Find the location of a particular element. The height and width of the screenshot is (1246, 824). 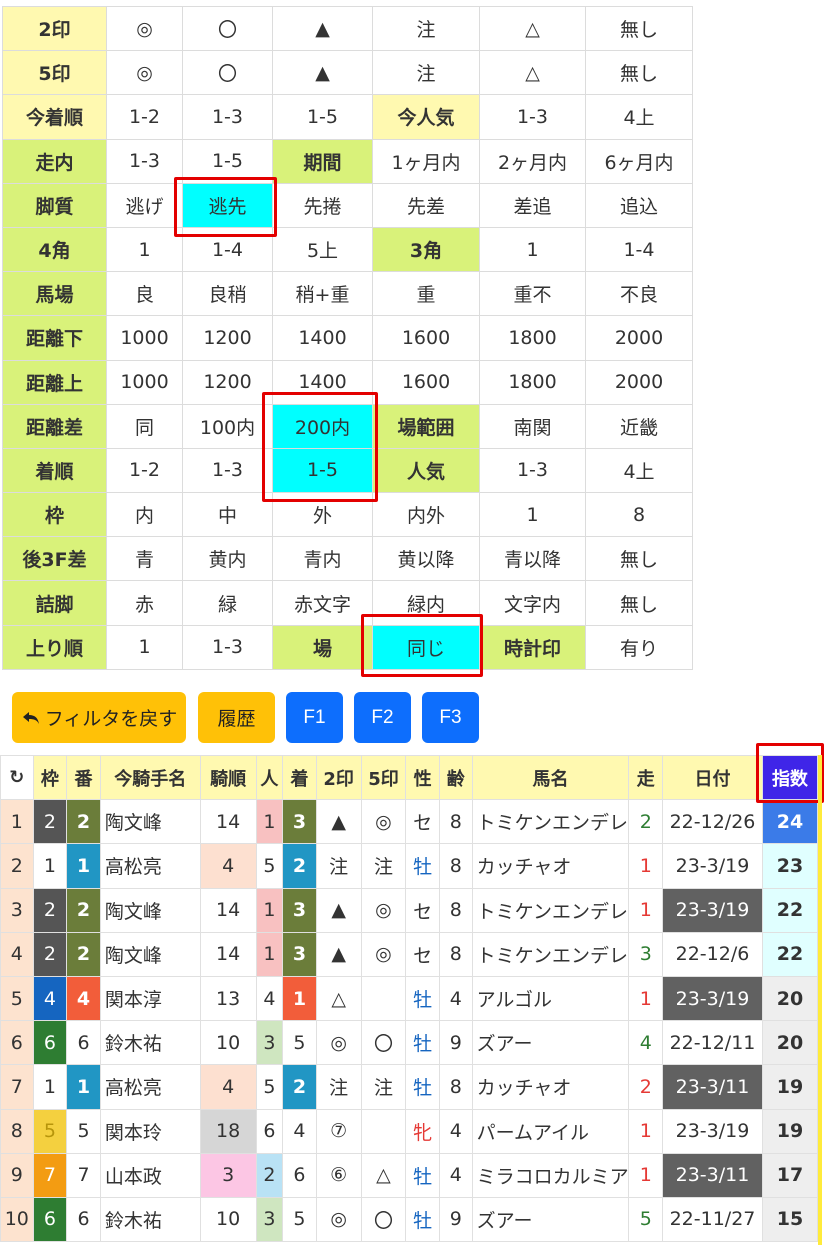

filter-option: 逃げ is located at coordinates (144, 205).